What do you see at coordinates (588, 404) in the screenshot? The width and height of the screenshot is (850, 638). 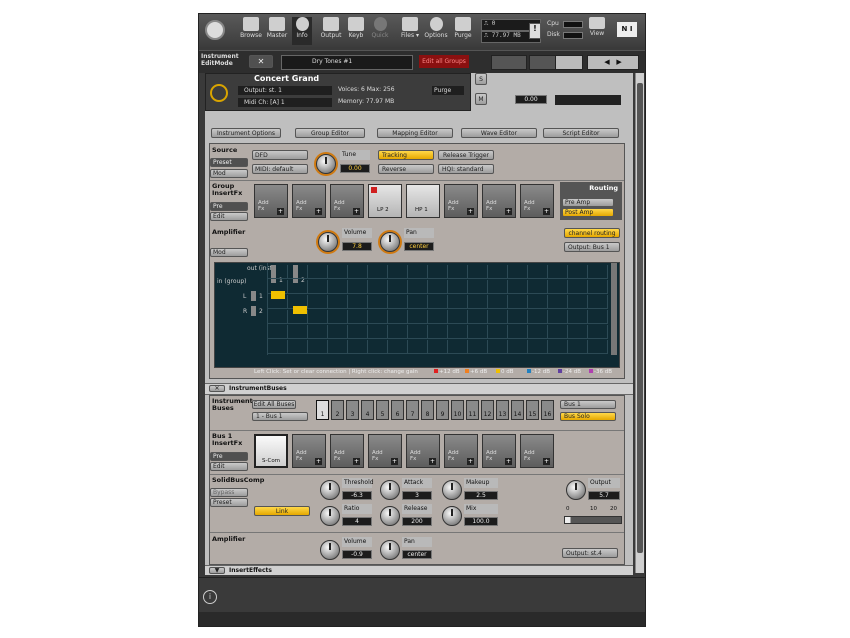 I see `bus-name-field: Bus 1` at bounding box center [588, 404].